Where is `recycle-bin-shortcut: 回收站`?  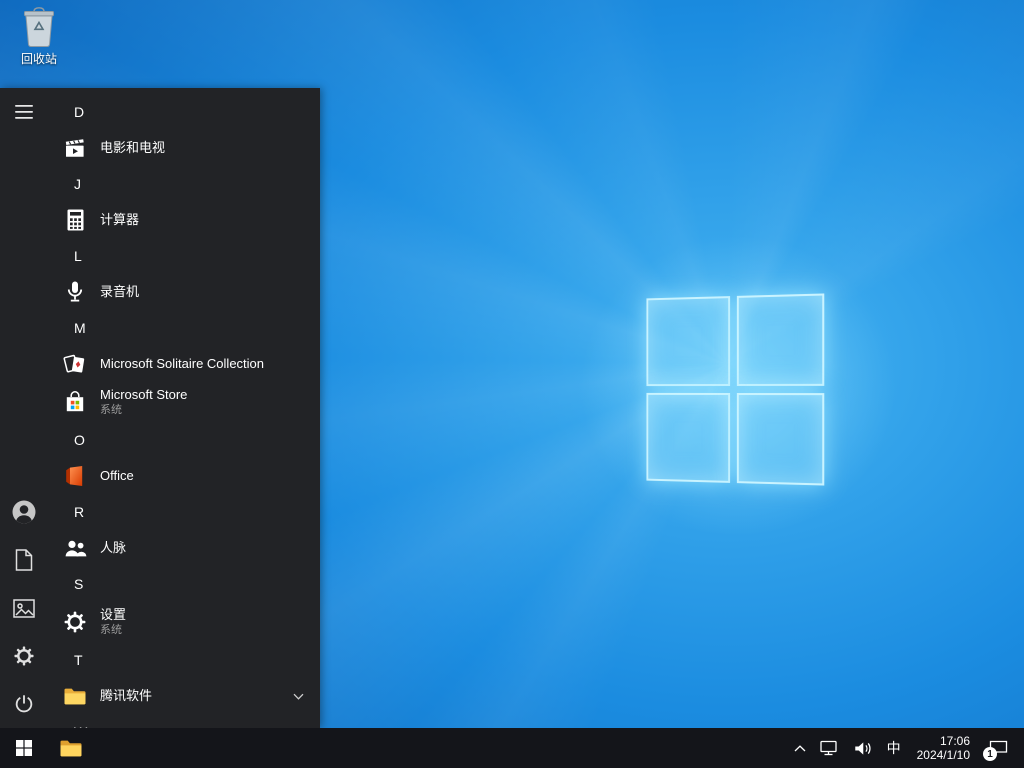 recycle-bin-shortcut: 回收站 is located at coordinates (39, 36).